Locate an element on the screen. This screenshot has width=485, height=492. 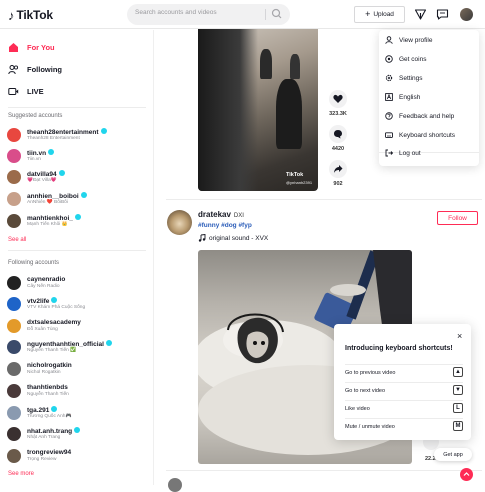
get-app-button: Get app is located at coordinates (453, 454).